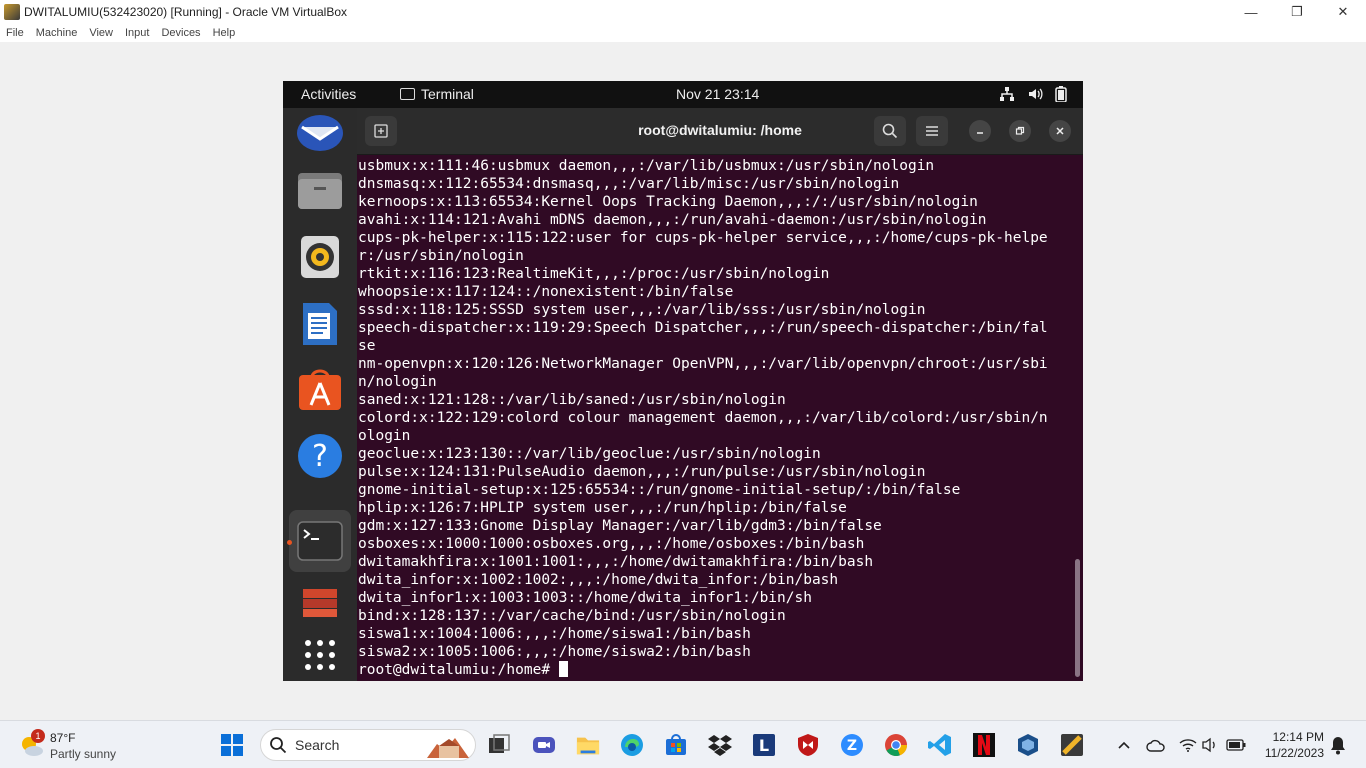 This screenshot has width=1366, height=768. I want to click on terminal-minimize-button, so click(980, 131).